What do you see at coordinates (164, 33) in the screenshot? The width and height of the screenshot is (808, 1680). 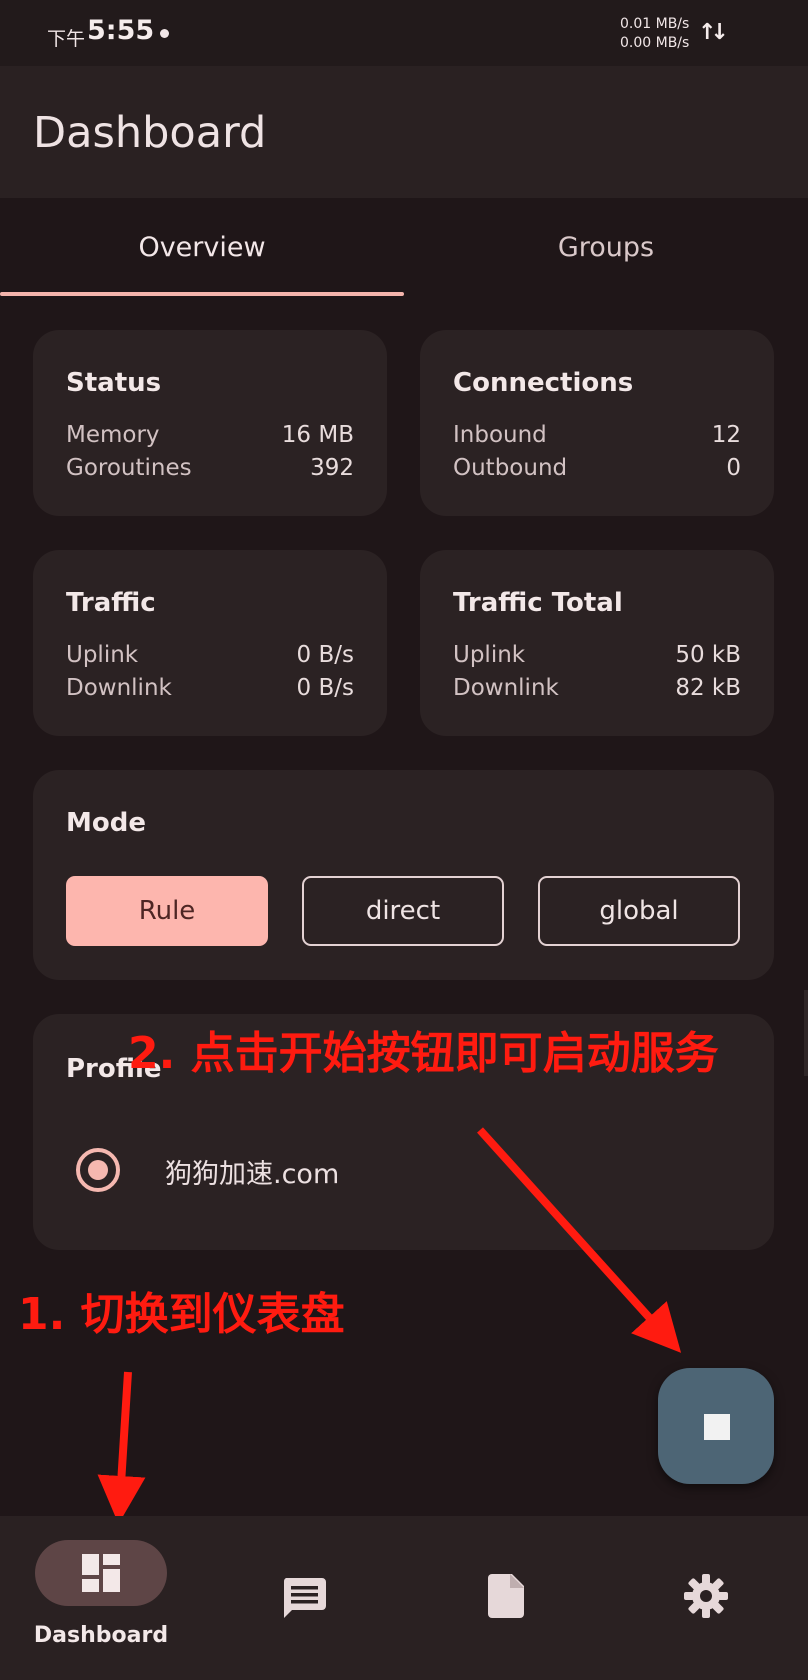 I see `notification-dot-icon` at bounding box center [164, 33].